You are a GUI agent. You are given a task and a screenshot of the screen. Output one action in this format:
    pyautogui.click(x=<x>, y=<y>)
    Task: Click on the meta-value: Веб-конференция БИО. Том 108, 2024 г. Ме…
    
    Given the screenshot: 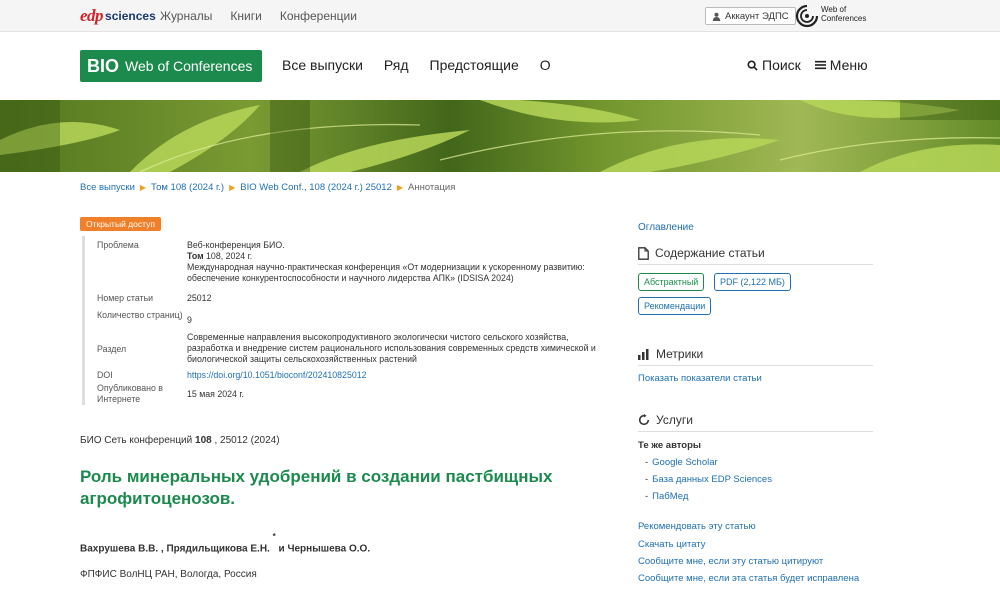 What is the action you would take?
    pyautogui.click(x=394, y=262)
    